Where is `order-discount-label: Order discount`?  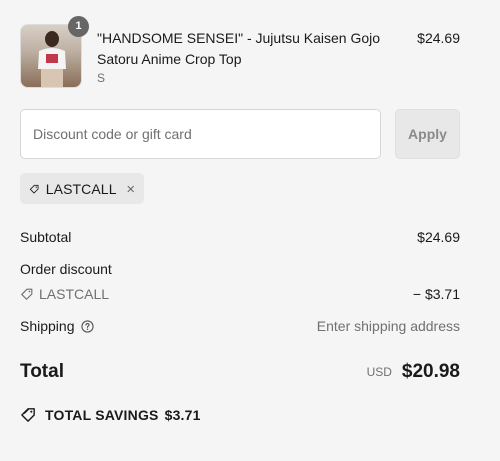
order-discount-label: Order discount is located at coordinates (66, 269).